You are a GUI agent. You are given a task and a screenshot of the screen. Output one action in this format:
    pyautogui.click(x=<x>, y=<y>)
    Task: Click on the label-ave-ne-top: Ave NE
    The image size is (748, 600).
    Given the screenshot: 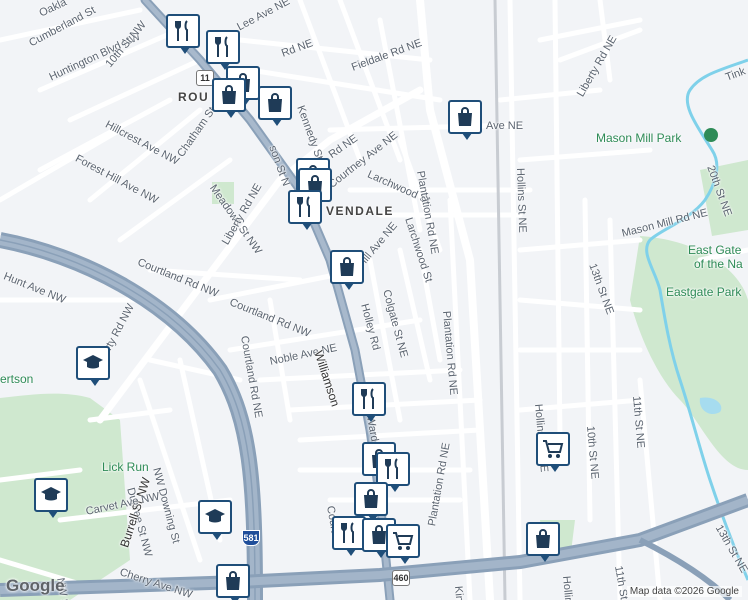 What is the action you would take?
    pyautogui.click(x=505, y=126)
    